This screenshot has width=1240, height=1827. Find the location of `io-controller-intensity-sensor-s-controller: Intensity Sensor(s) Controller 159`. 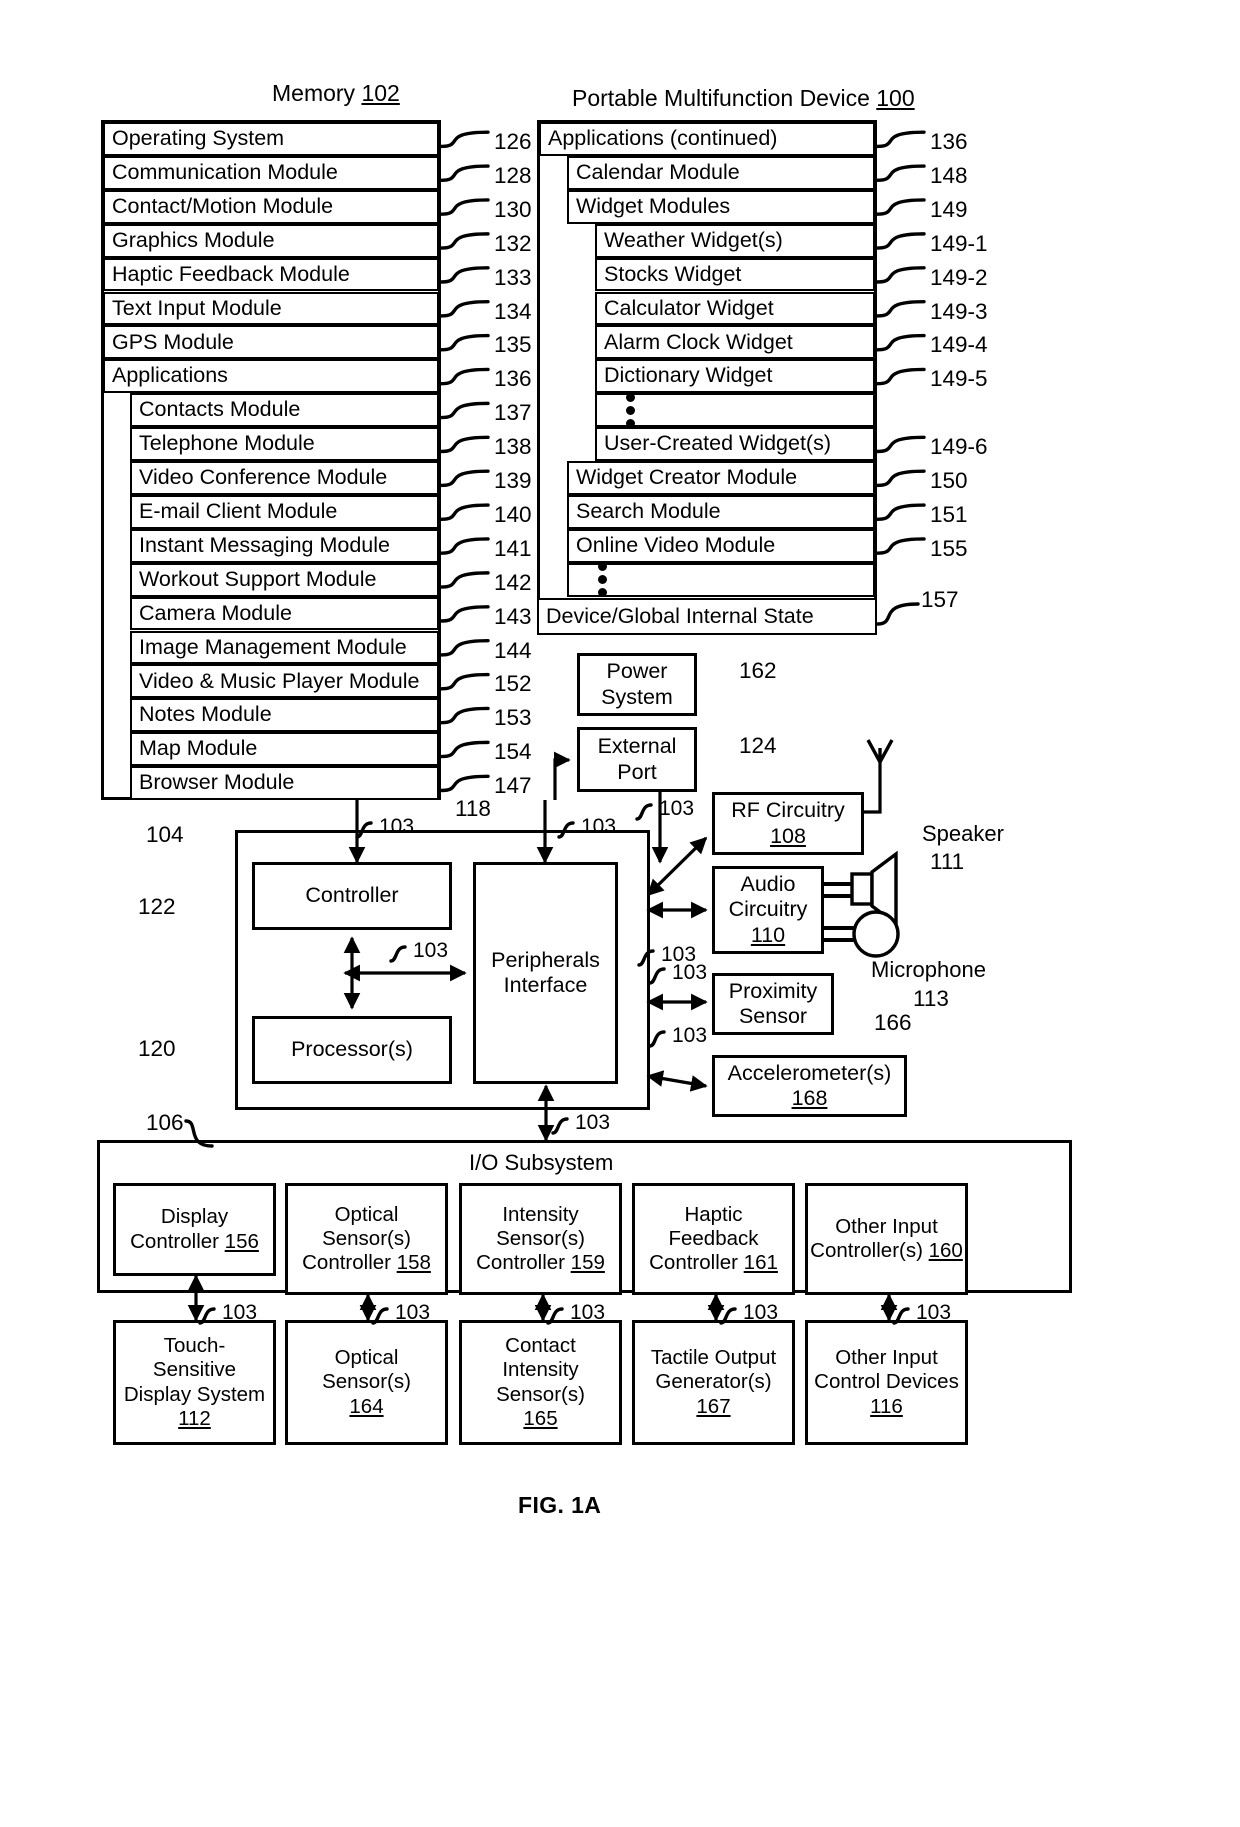

io-controller-intensity-sensor-s-controller: Intensity Sensor(s) Controller 159 is located at coordinates (540, 1239).